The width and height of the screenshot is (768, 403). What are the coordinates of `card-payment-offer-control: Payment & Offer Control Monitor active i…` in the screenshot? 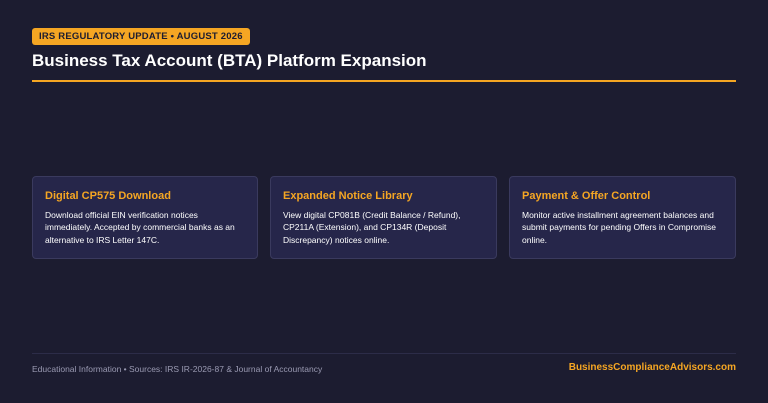 It's located at (622, 217).